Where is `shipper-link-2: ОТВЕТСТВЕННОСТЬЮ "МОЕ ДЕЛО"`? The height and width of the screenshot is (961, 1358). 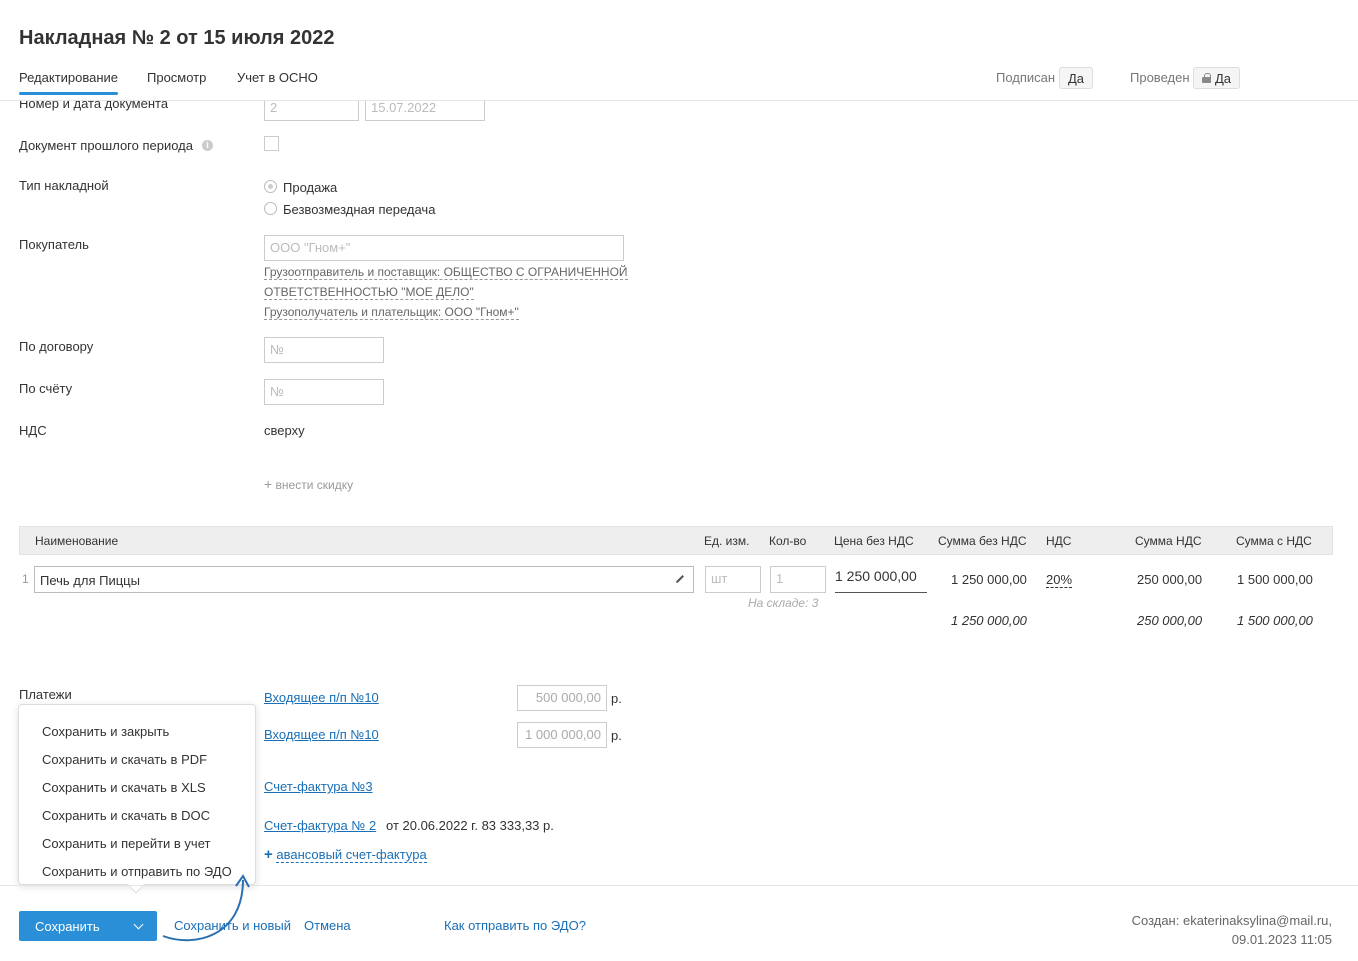
shipper-link-2: ОТВЕТСТВЕННОСТЬЮ "МОЕ ДЕЛО" is located at coordinates (369, 292).